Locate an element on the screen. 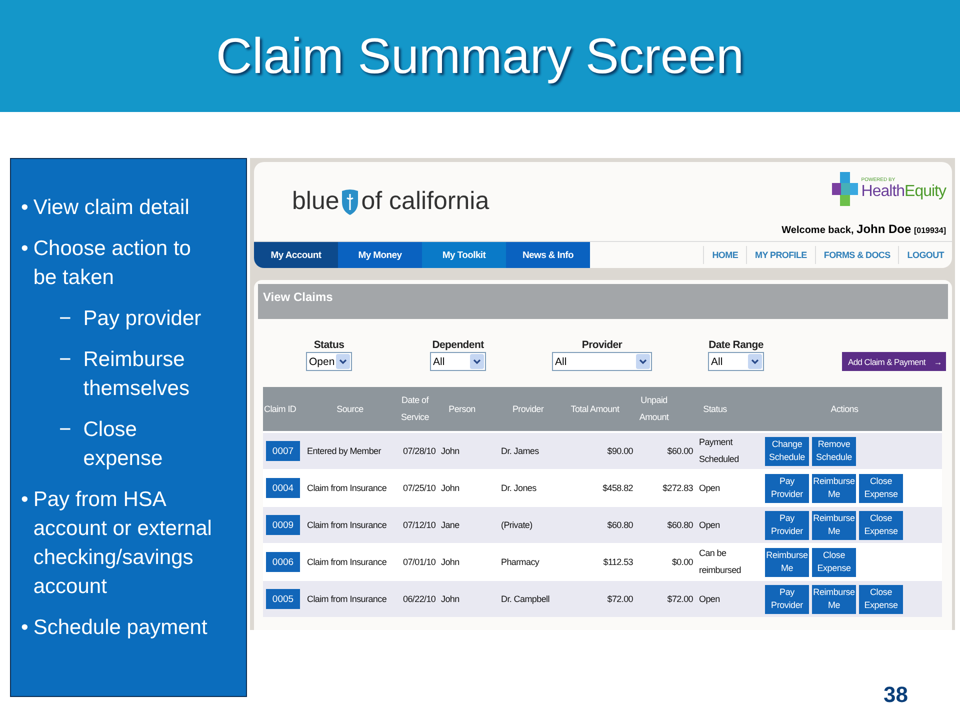 The image size is (960, 720). table-cell-text: $60.00 is located at coordinates (680, 451).